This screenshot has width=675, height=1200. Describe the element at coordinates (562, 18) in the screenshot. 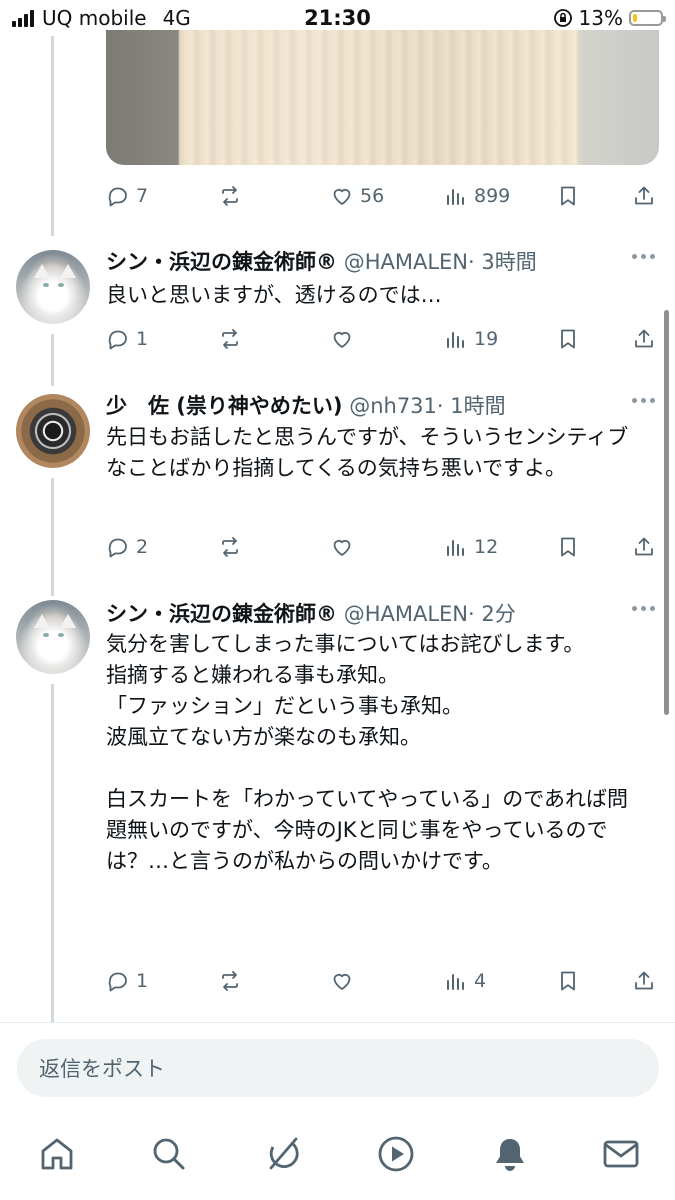

I see `orientation-lock-icon` at that location.